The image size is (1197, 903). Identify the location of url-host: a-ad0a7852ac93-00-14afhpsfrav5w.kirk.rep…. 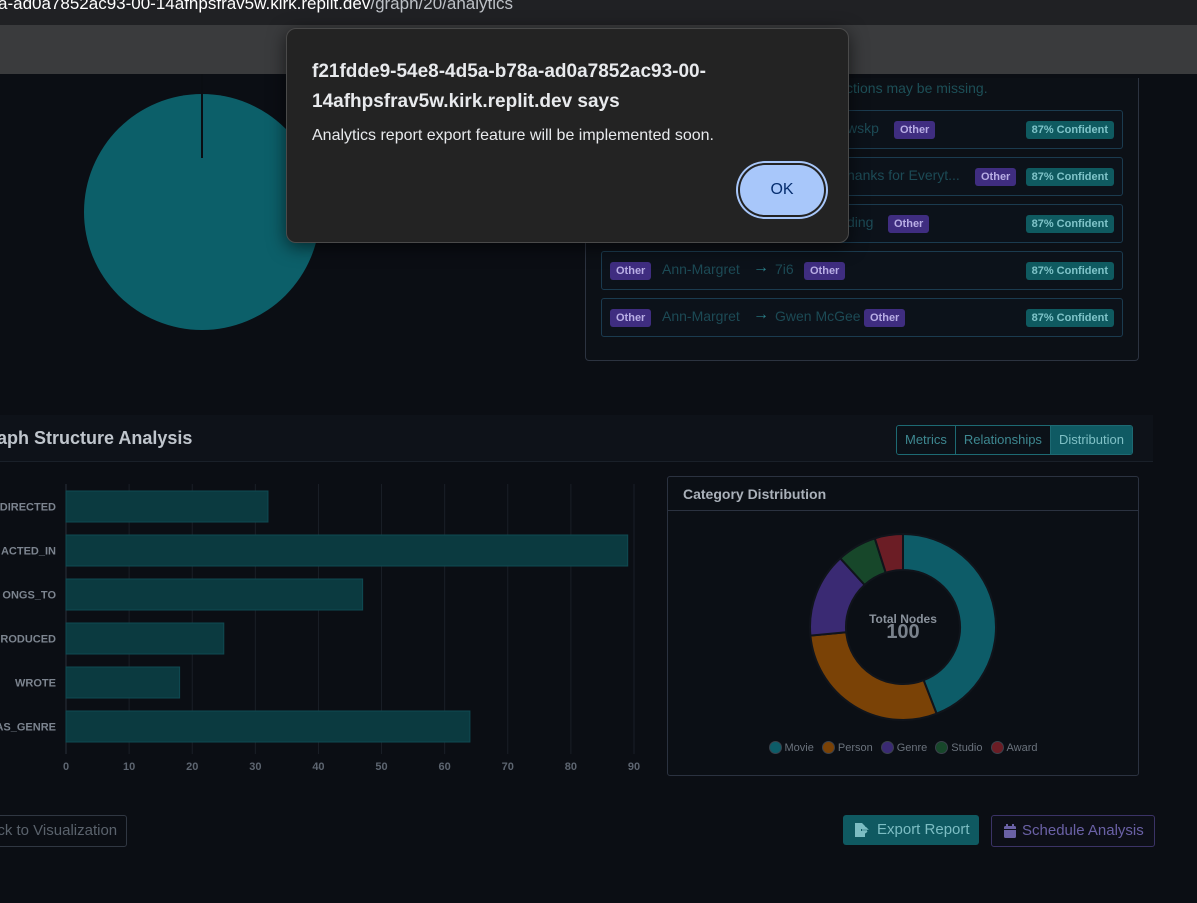
(185, 6).